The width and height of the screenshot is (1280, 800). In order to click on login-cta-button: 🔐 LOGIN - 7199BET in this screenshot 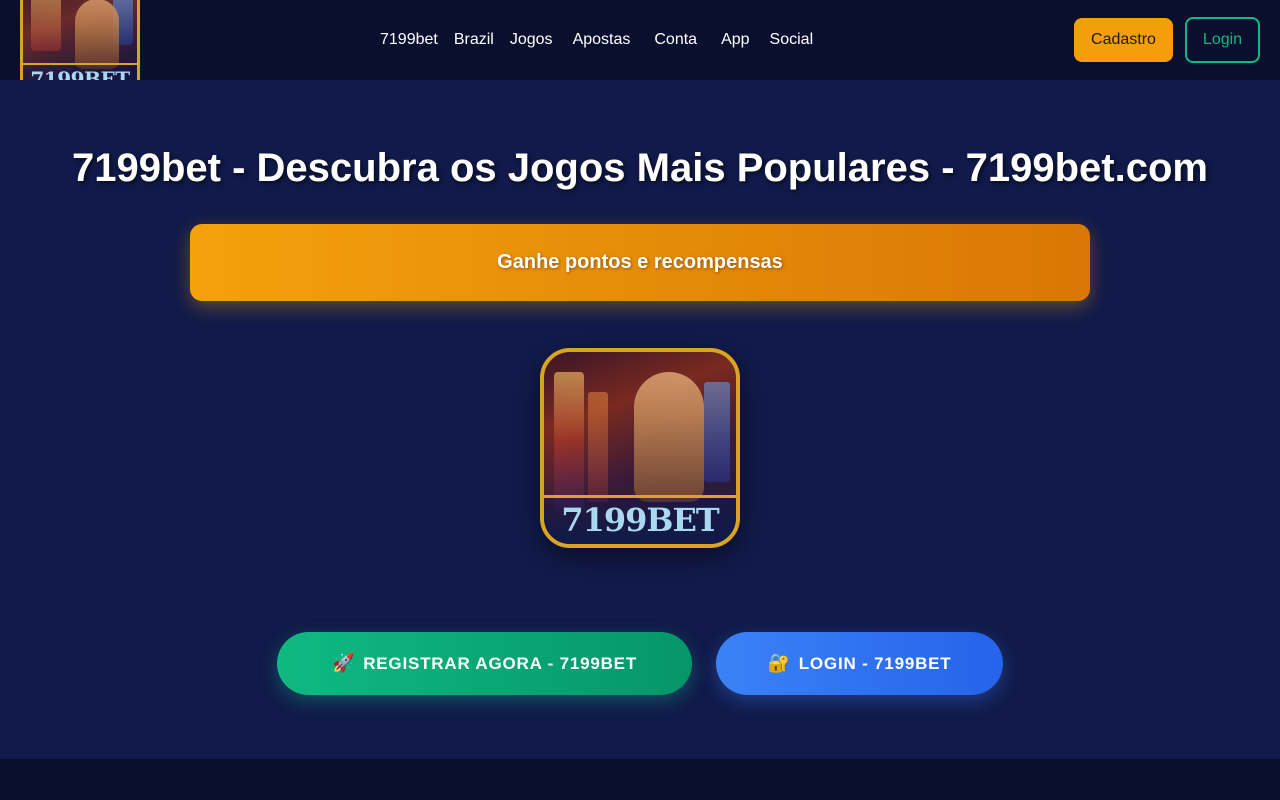, I will do `click(859, 663)`.